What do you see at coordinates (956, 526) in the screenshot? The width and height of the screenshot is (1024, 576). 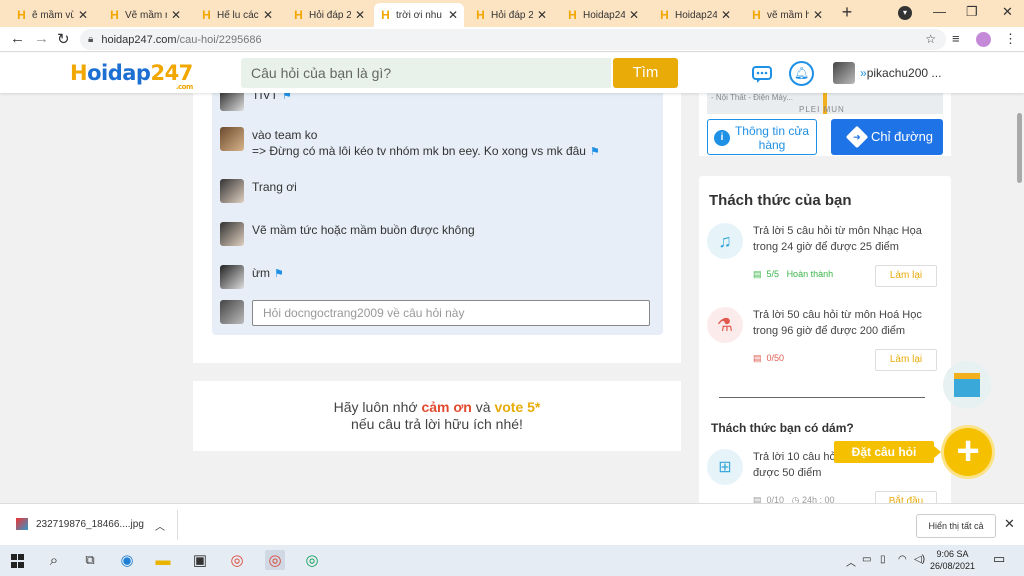 I see `show-all-downloads-button: Hiển thị tất cả` at bounding box center [956, 526].